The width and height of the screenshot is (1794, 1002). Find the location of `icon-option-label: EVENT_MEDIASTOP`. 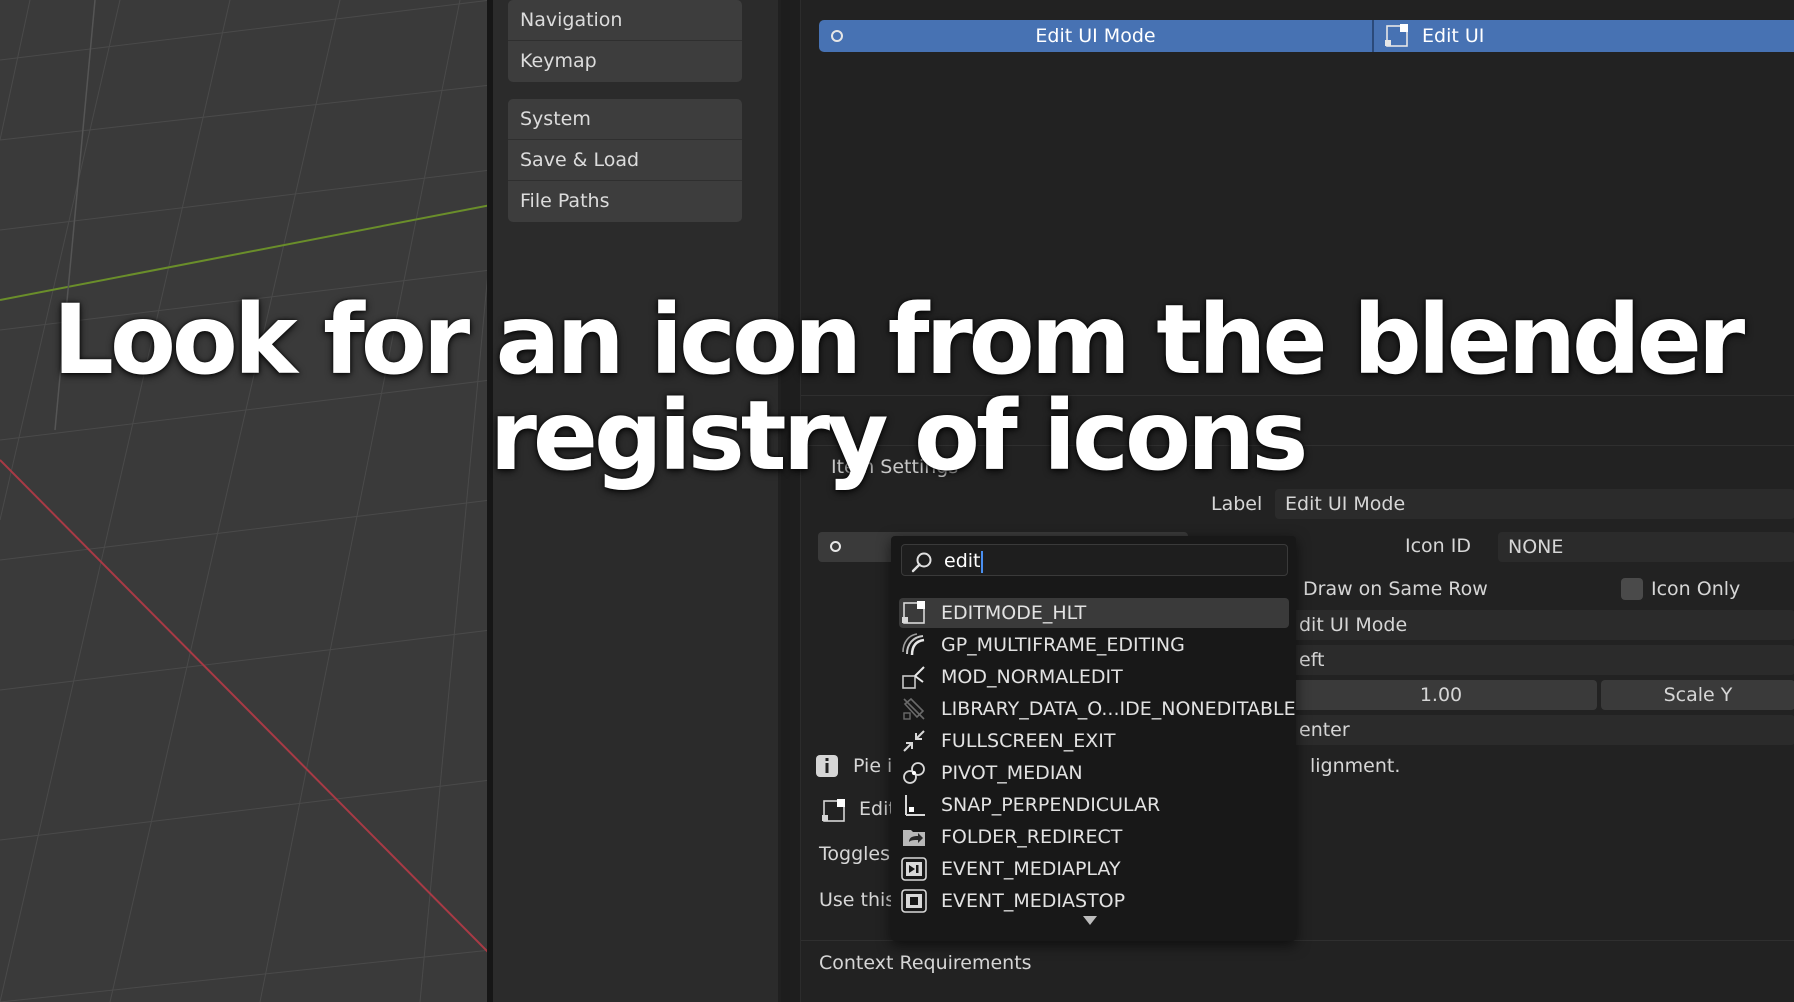

icon-option-label: EVENT_MEDIASTOP is located at coordinates (1033, 901).